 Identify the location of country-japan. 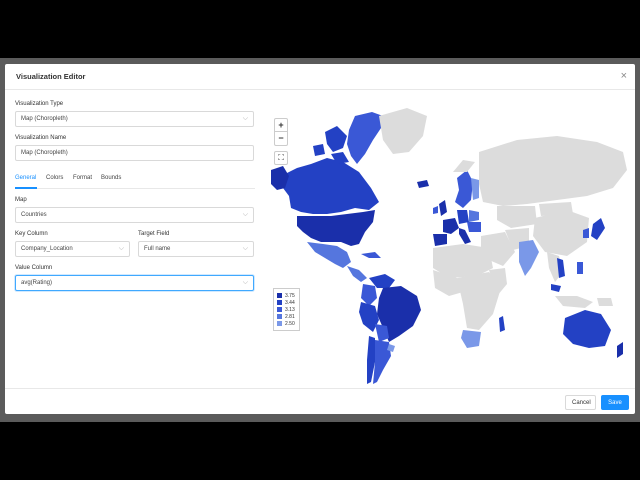
(598, 229).